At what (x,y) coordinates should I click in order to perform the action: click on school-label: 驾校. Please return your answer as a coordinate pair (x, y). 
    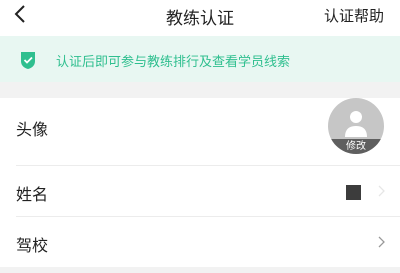
    Looking at the image, I should click on (32, 245).